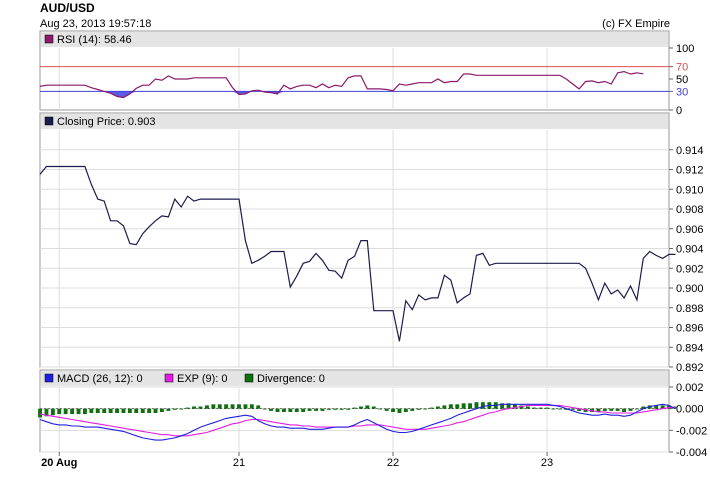  What do you see at coordinates (690, 190) in the screenshot?
I see `price-tick-label-9: 0.910` at bounding box center [690, 190].